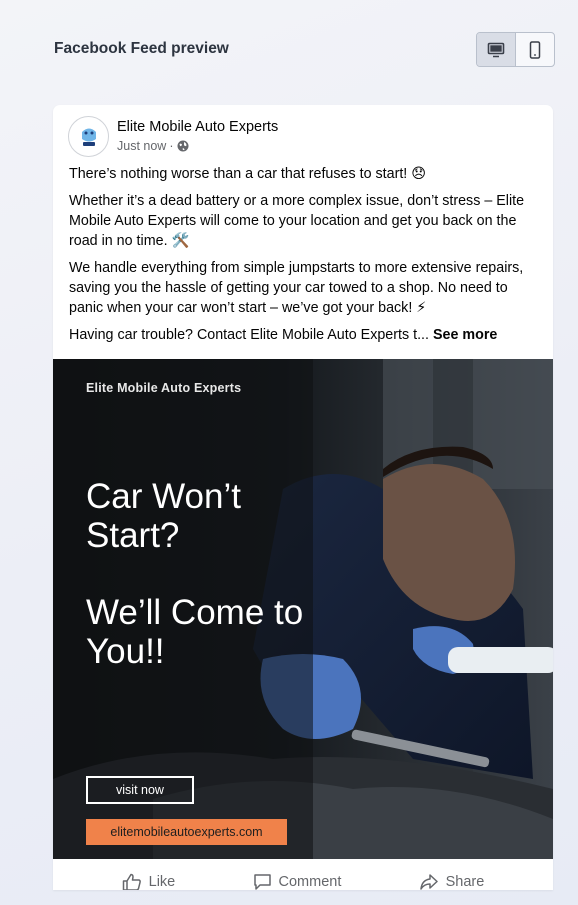 The image size is (578, 905). Describe the element at coordinates (465, 335) in the screenshot. I see `see-more-link: See more` at that location.